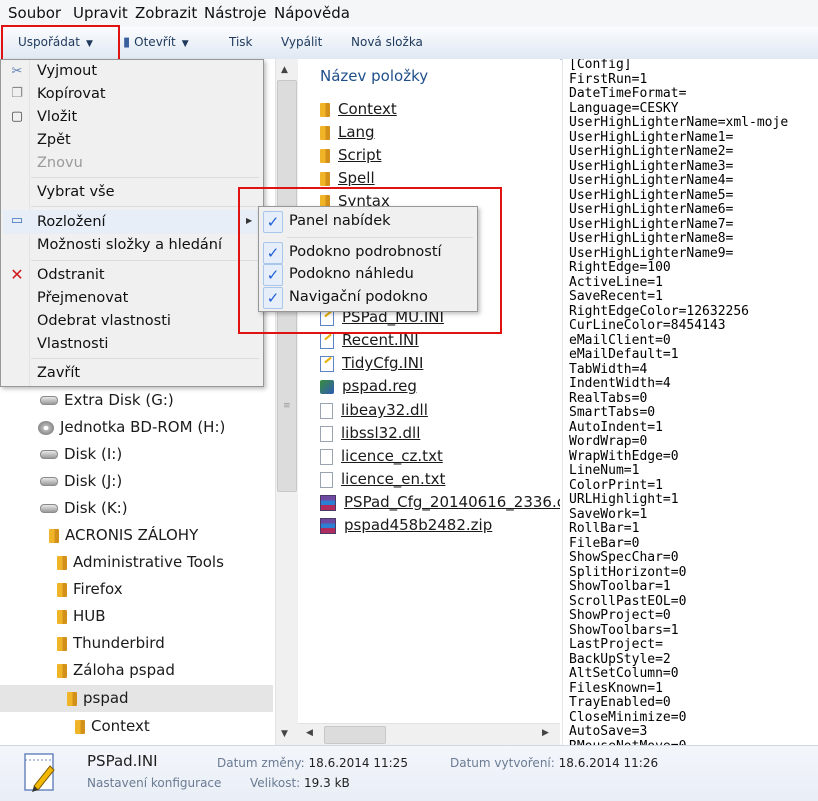 The image size is (818, 801). Describe the element at coordinates (440, 502) in the screenshot. I see `list-item: PSPad_Cfg_20140616_2336.cab` at that location.